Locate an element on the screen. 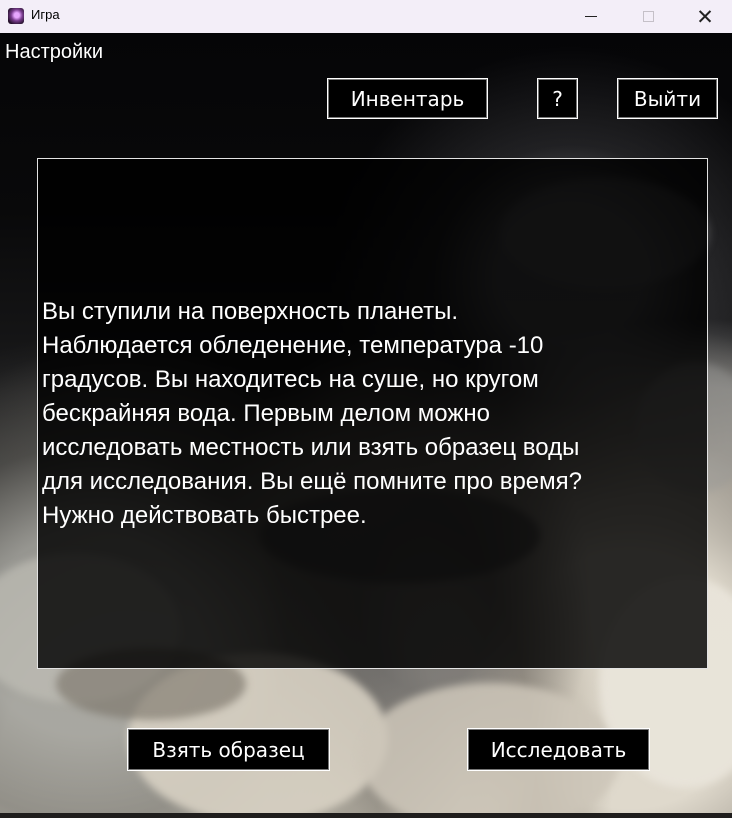  close-icon: ✕ is located at coordinates (705, 16).